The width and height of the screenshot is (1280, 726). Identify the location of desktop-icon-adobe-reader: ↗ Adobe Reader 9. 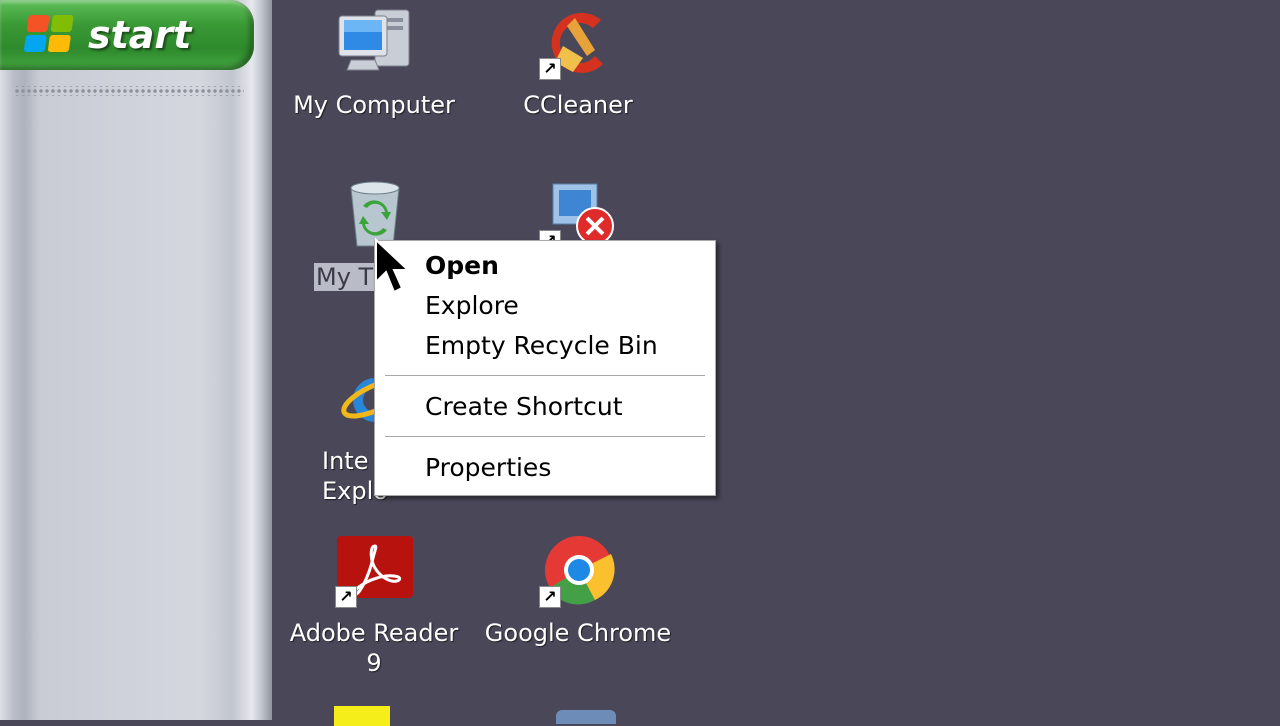
(374, 606).